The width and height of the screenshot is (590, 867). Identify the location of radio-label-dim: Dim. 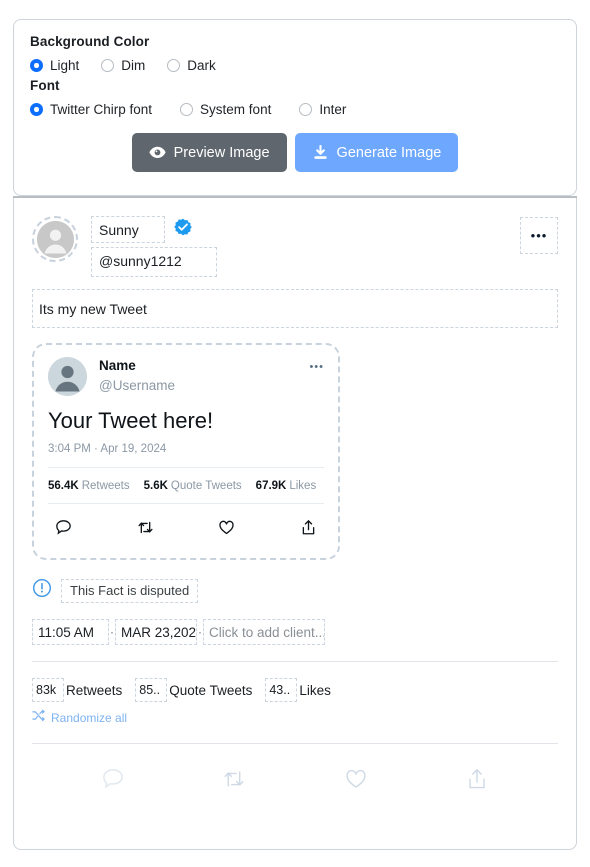
(133, 65).